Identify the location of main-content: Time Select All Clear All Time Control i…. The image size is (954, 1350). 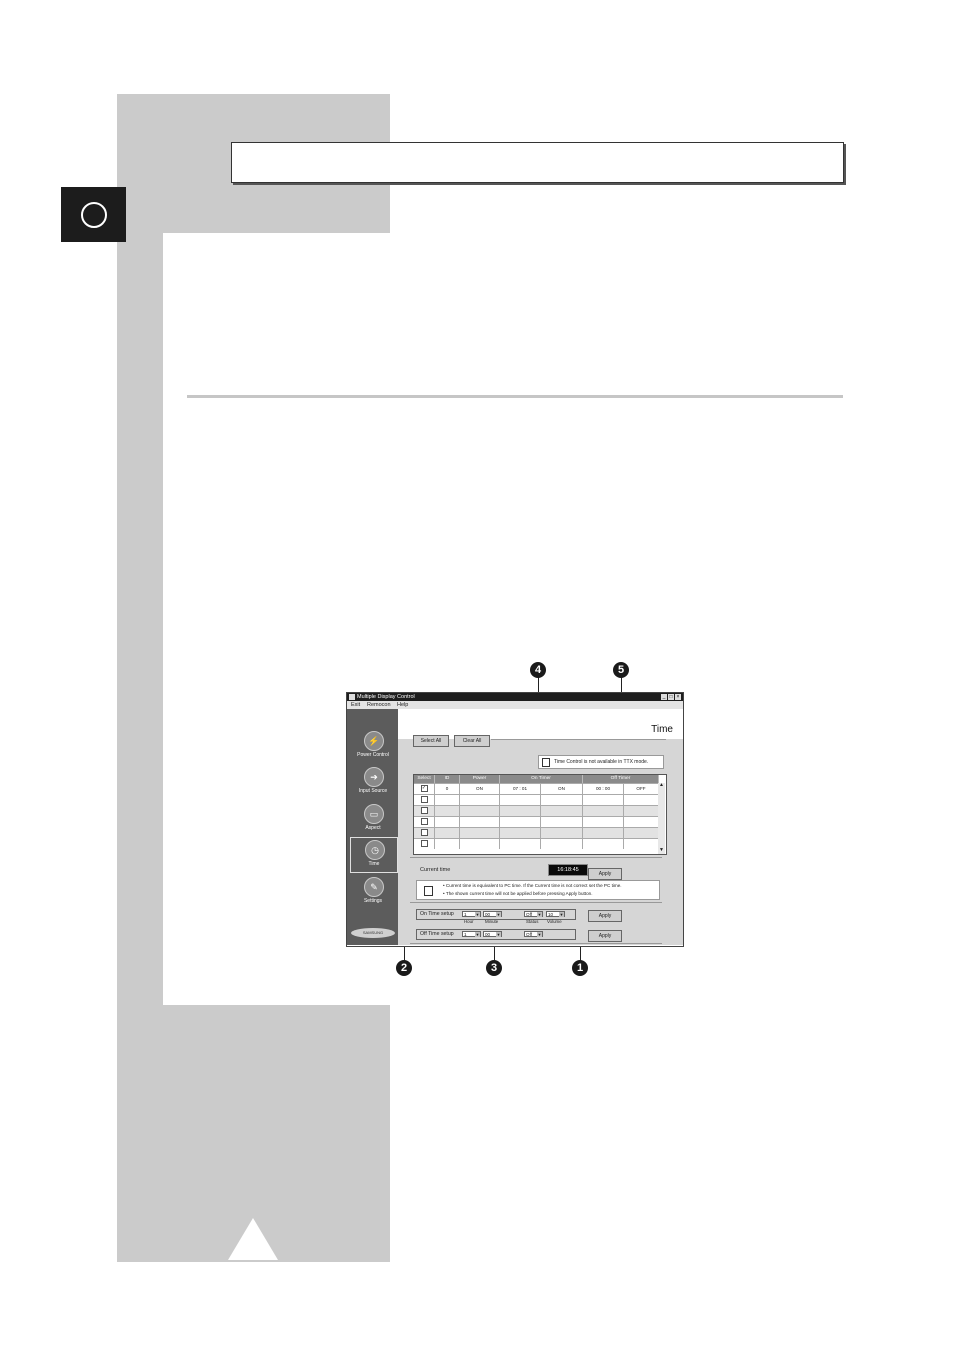
(540, 827).